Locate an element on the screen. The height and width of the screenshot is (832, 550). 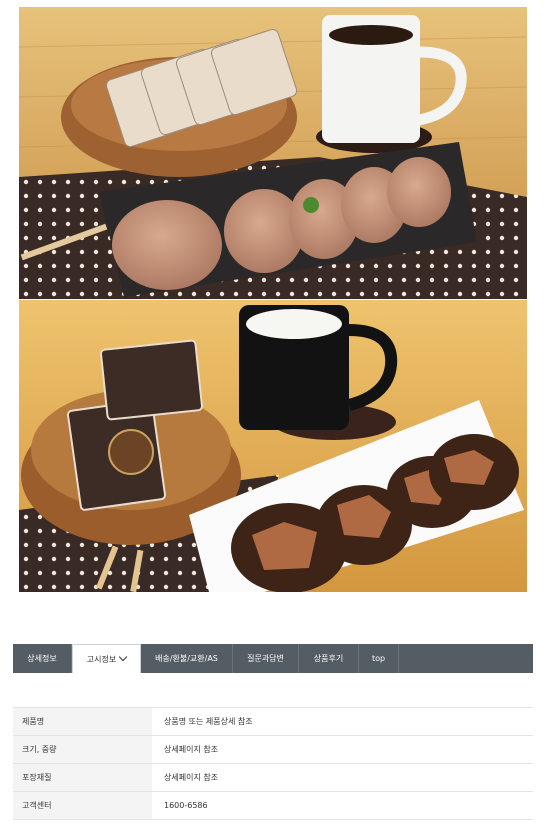
tab-top: top is located at coordinates (379, 658).